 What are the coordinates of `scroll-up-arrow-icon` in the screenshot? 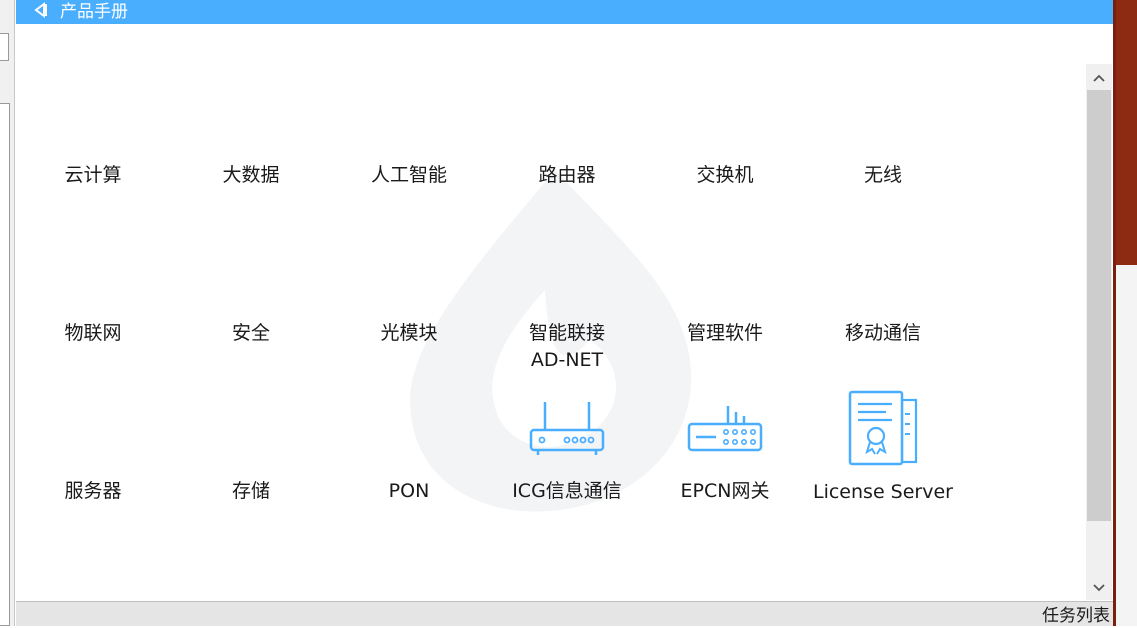 It's located at (1099, 78).